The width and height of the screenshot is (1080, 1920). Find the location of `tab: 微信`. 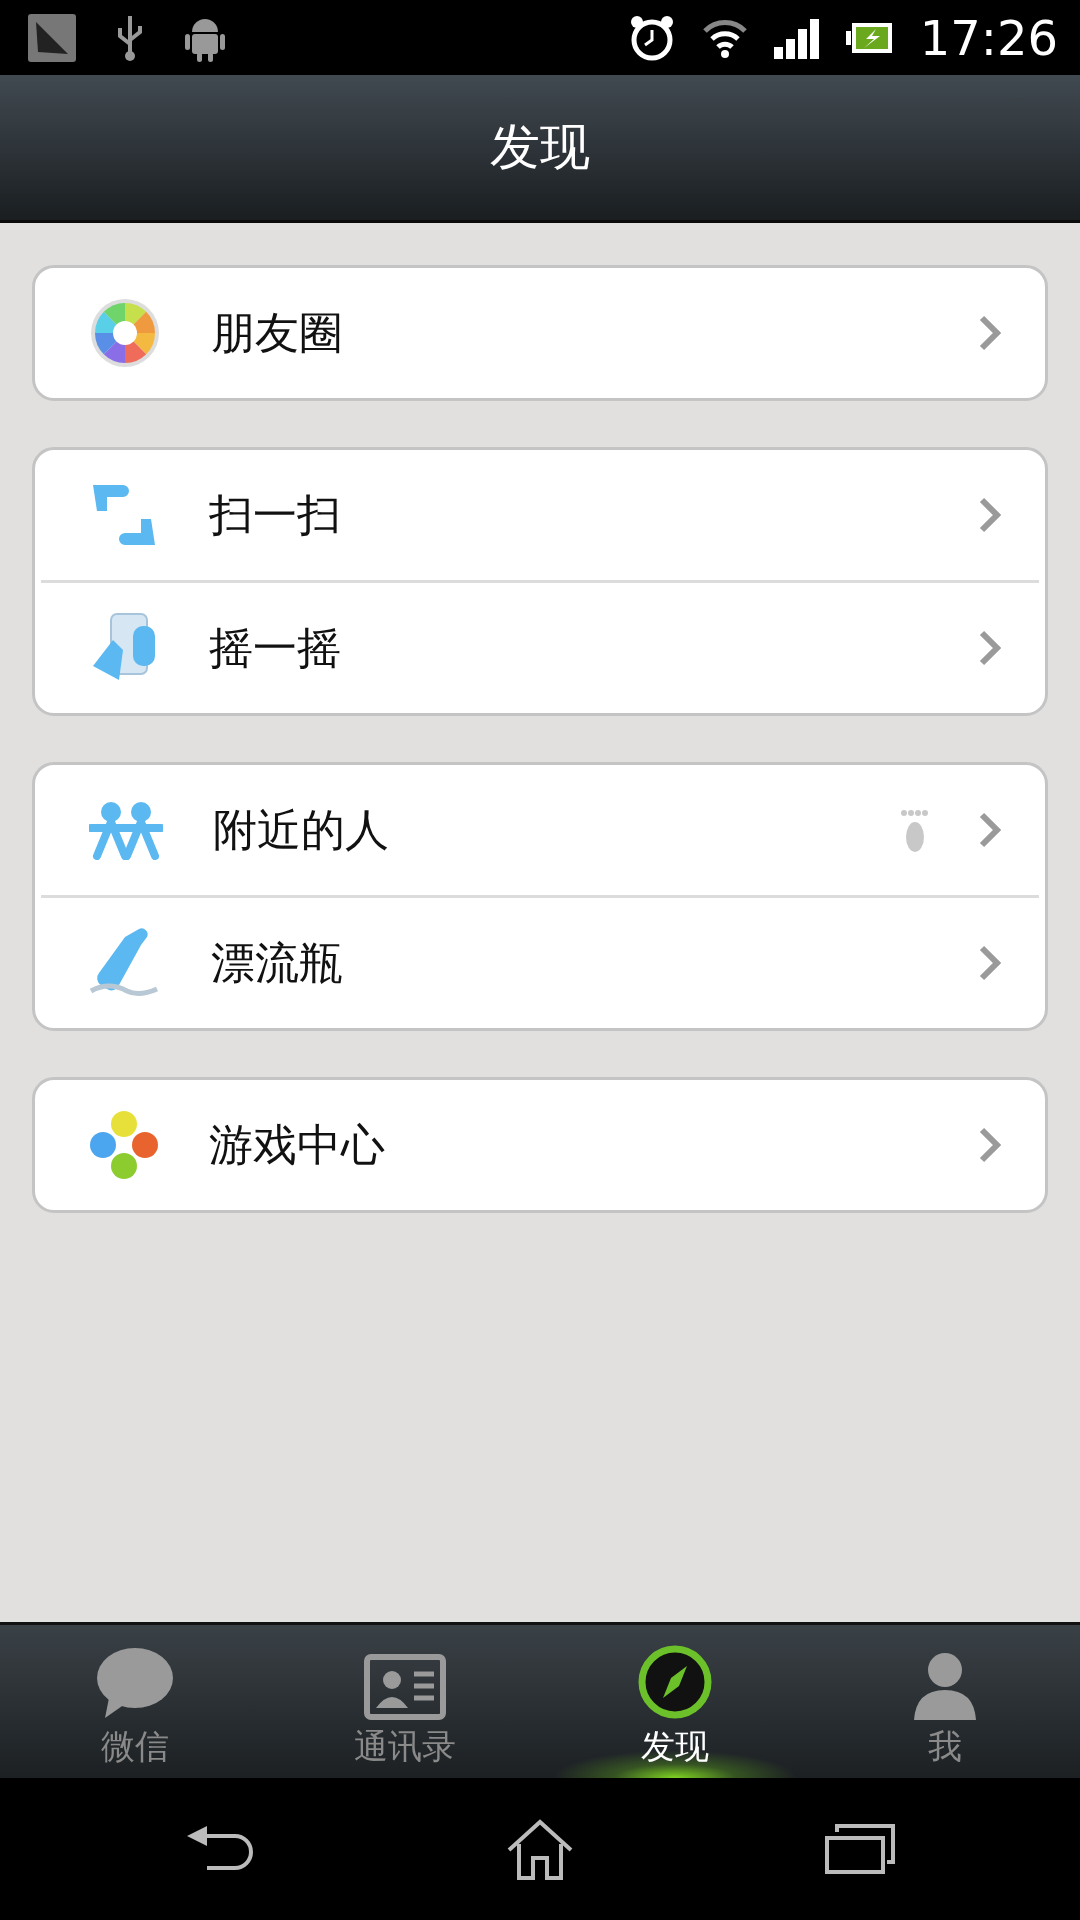

tab: 微信 is located at coordinates (135, 1701).